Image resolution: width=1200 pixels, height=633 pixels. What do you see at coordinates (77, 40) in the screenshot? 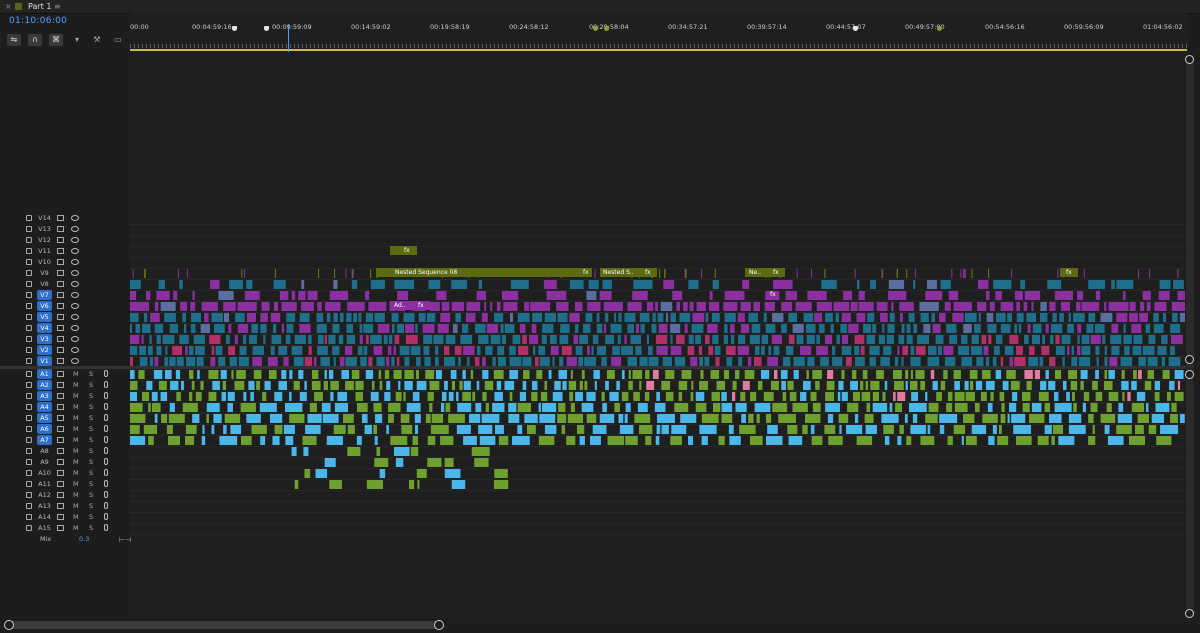
I see `add-marker-icon: ▾` at bounding box center [77, 40].